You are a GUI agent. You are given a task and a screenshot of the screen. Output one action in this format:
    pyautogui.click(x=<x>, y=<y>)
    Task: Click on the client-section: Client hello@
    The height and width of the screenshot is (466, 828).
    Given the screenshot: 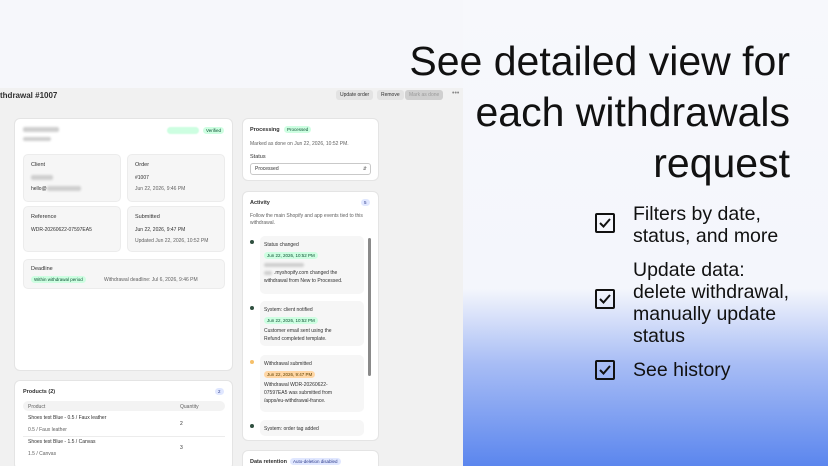 What is the action you would take?
    pyautogui.click(x=72, y=178)
    